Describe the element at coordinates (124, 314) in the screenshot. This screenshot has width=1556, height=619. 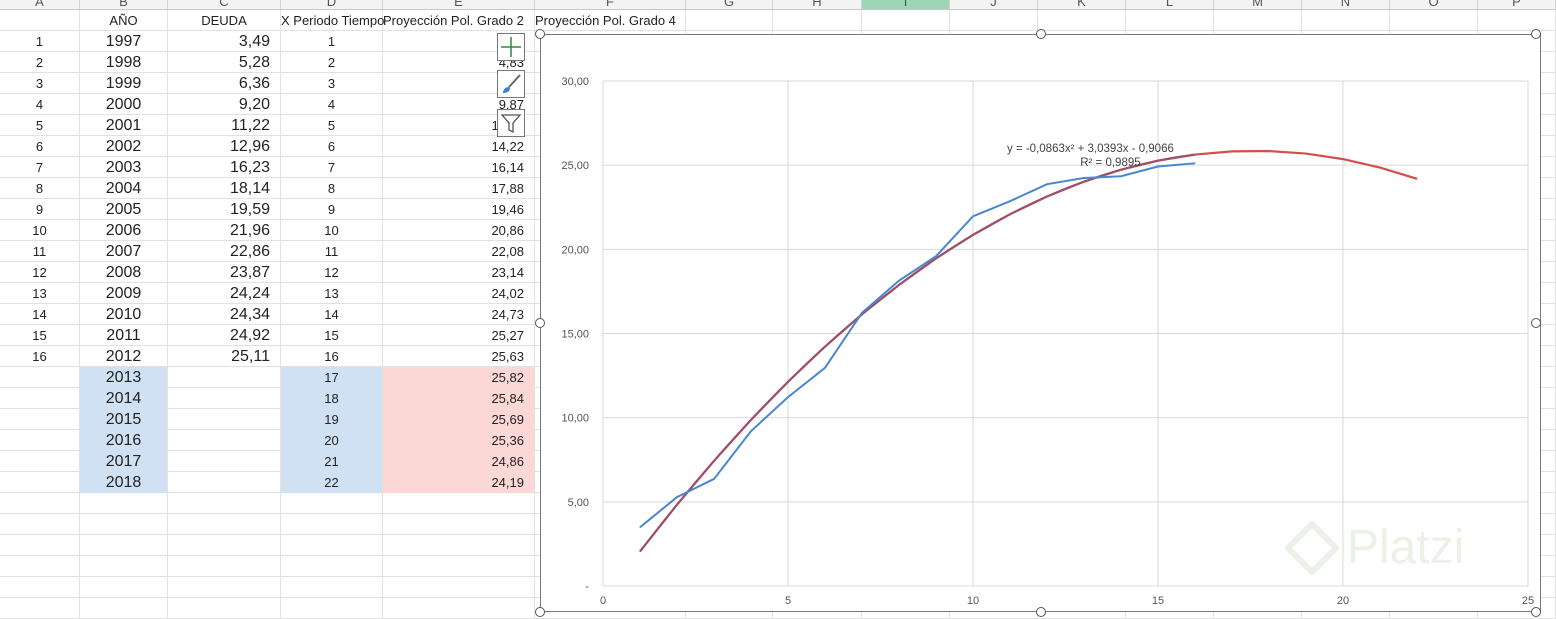
I see `year-cell: 2010` at that location.